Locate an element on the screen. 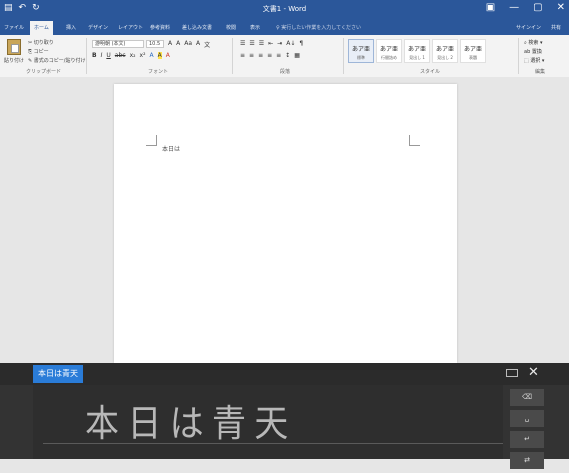 This screenshot has width=569, height=473. keyboard-icon is located at coordinates (512, 373).